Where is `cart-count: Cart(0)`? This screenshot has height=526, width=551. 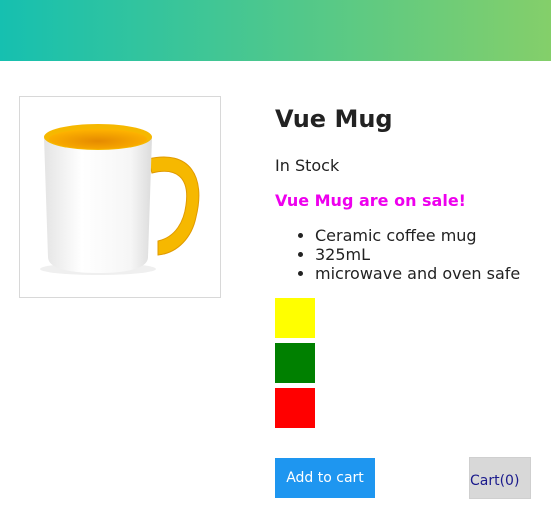
cart-count: Cart(0) is located at coordinates (500, 478).